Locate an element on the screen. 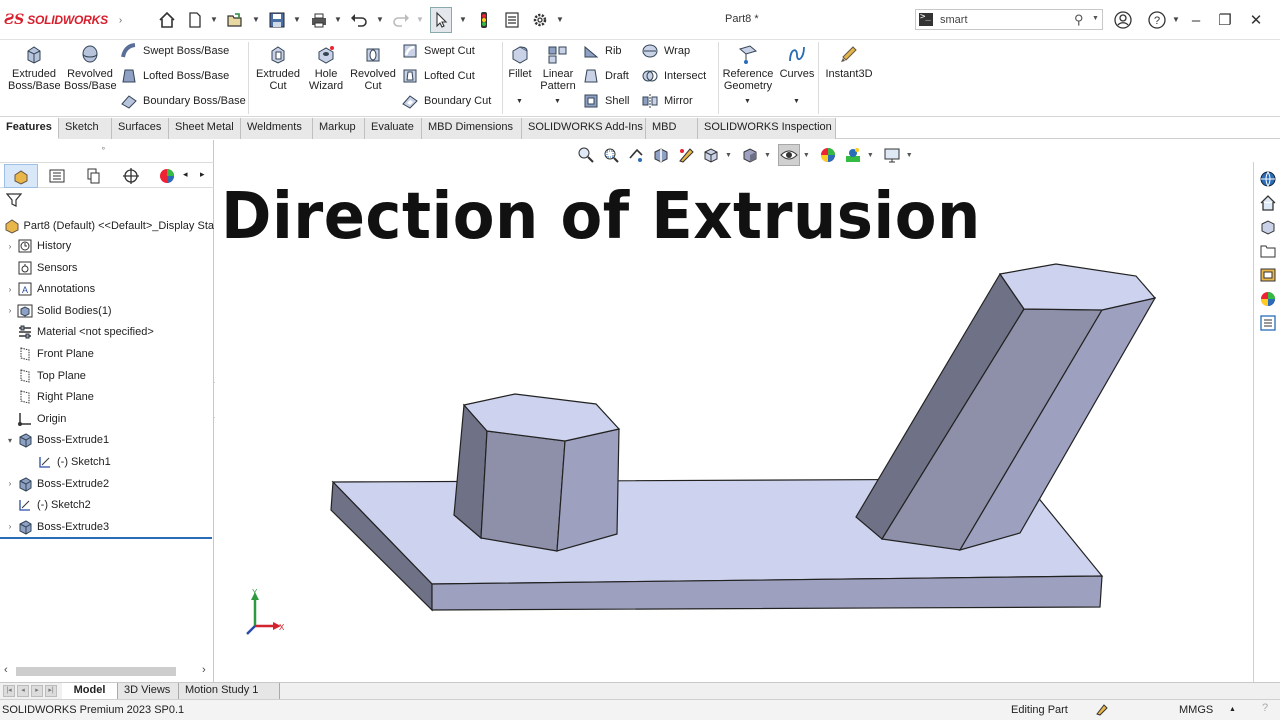  hole-wizard-button: Hole Wizard is located at coordinates (326, 67).